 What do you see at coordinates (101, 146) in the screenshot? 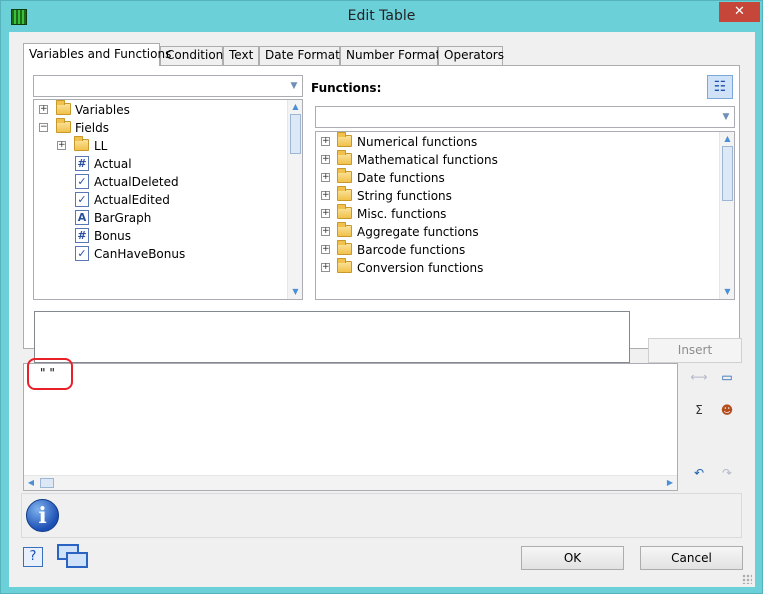
I see `tree-item-label: LL` at bounding box center [101, 146].